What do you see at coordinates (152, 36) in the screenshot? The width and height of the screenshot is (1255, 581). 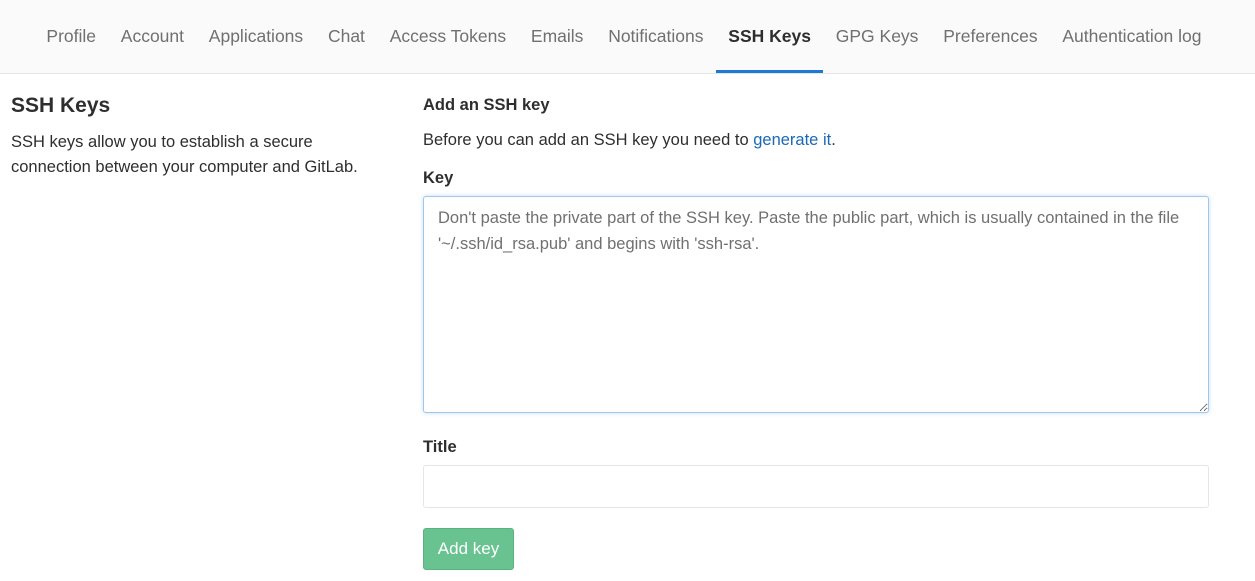 I see `tab-account: Account` at bounding box center [152, 36].